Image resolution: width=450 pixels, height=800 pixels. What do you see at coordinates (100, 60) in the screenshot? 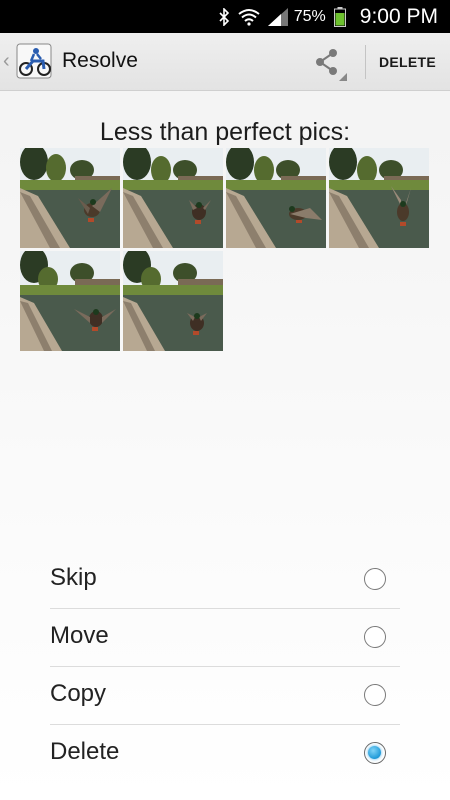
I see `page-title: Resolve` at bounding box center [100, 60].